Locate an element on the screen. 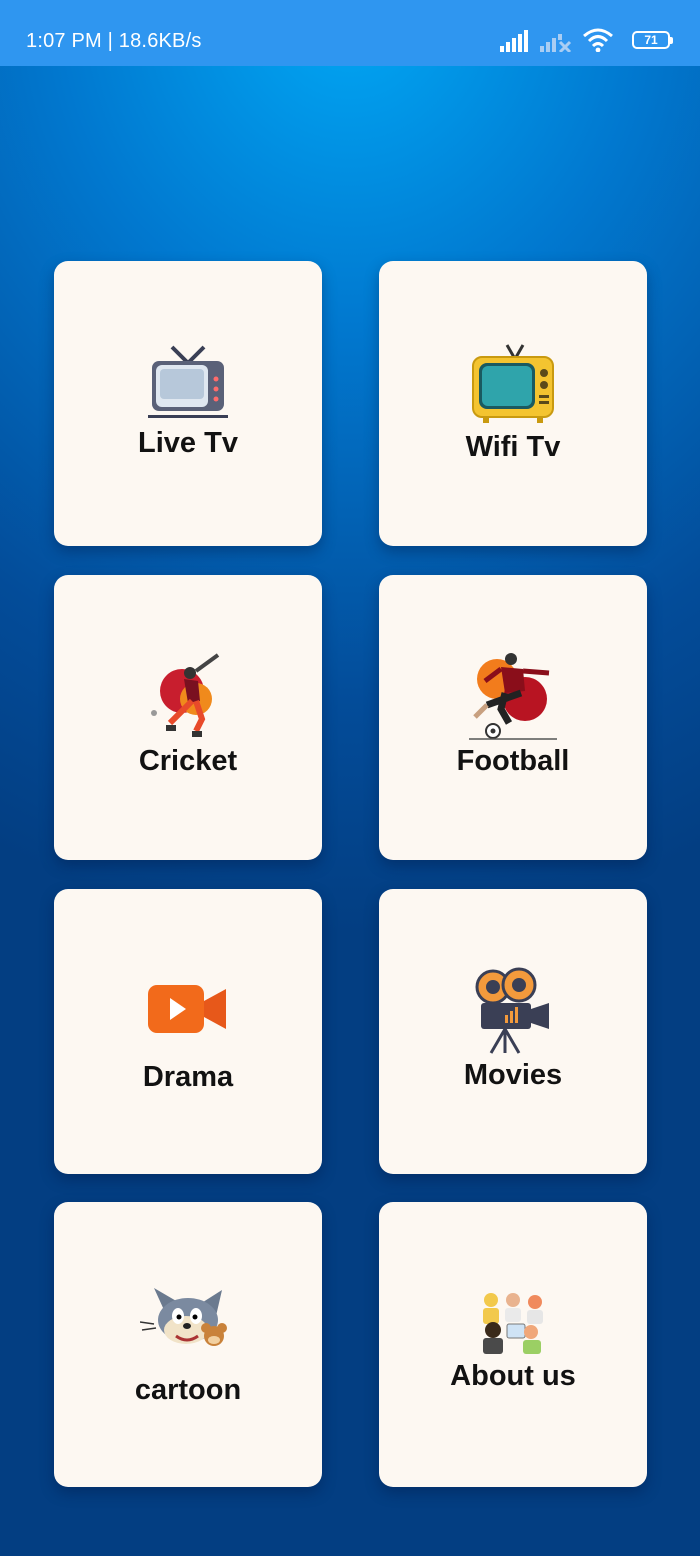 The width and height of the screenshot is (700, 1556). video-camera-icon is located at coordinates (187, 1009).